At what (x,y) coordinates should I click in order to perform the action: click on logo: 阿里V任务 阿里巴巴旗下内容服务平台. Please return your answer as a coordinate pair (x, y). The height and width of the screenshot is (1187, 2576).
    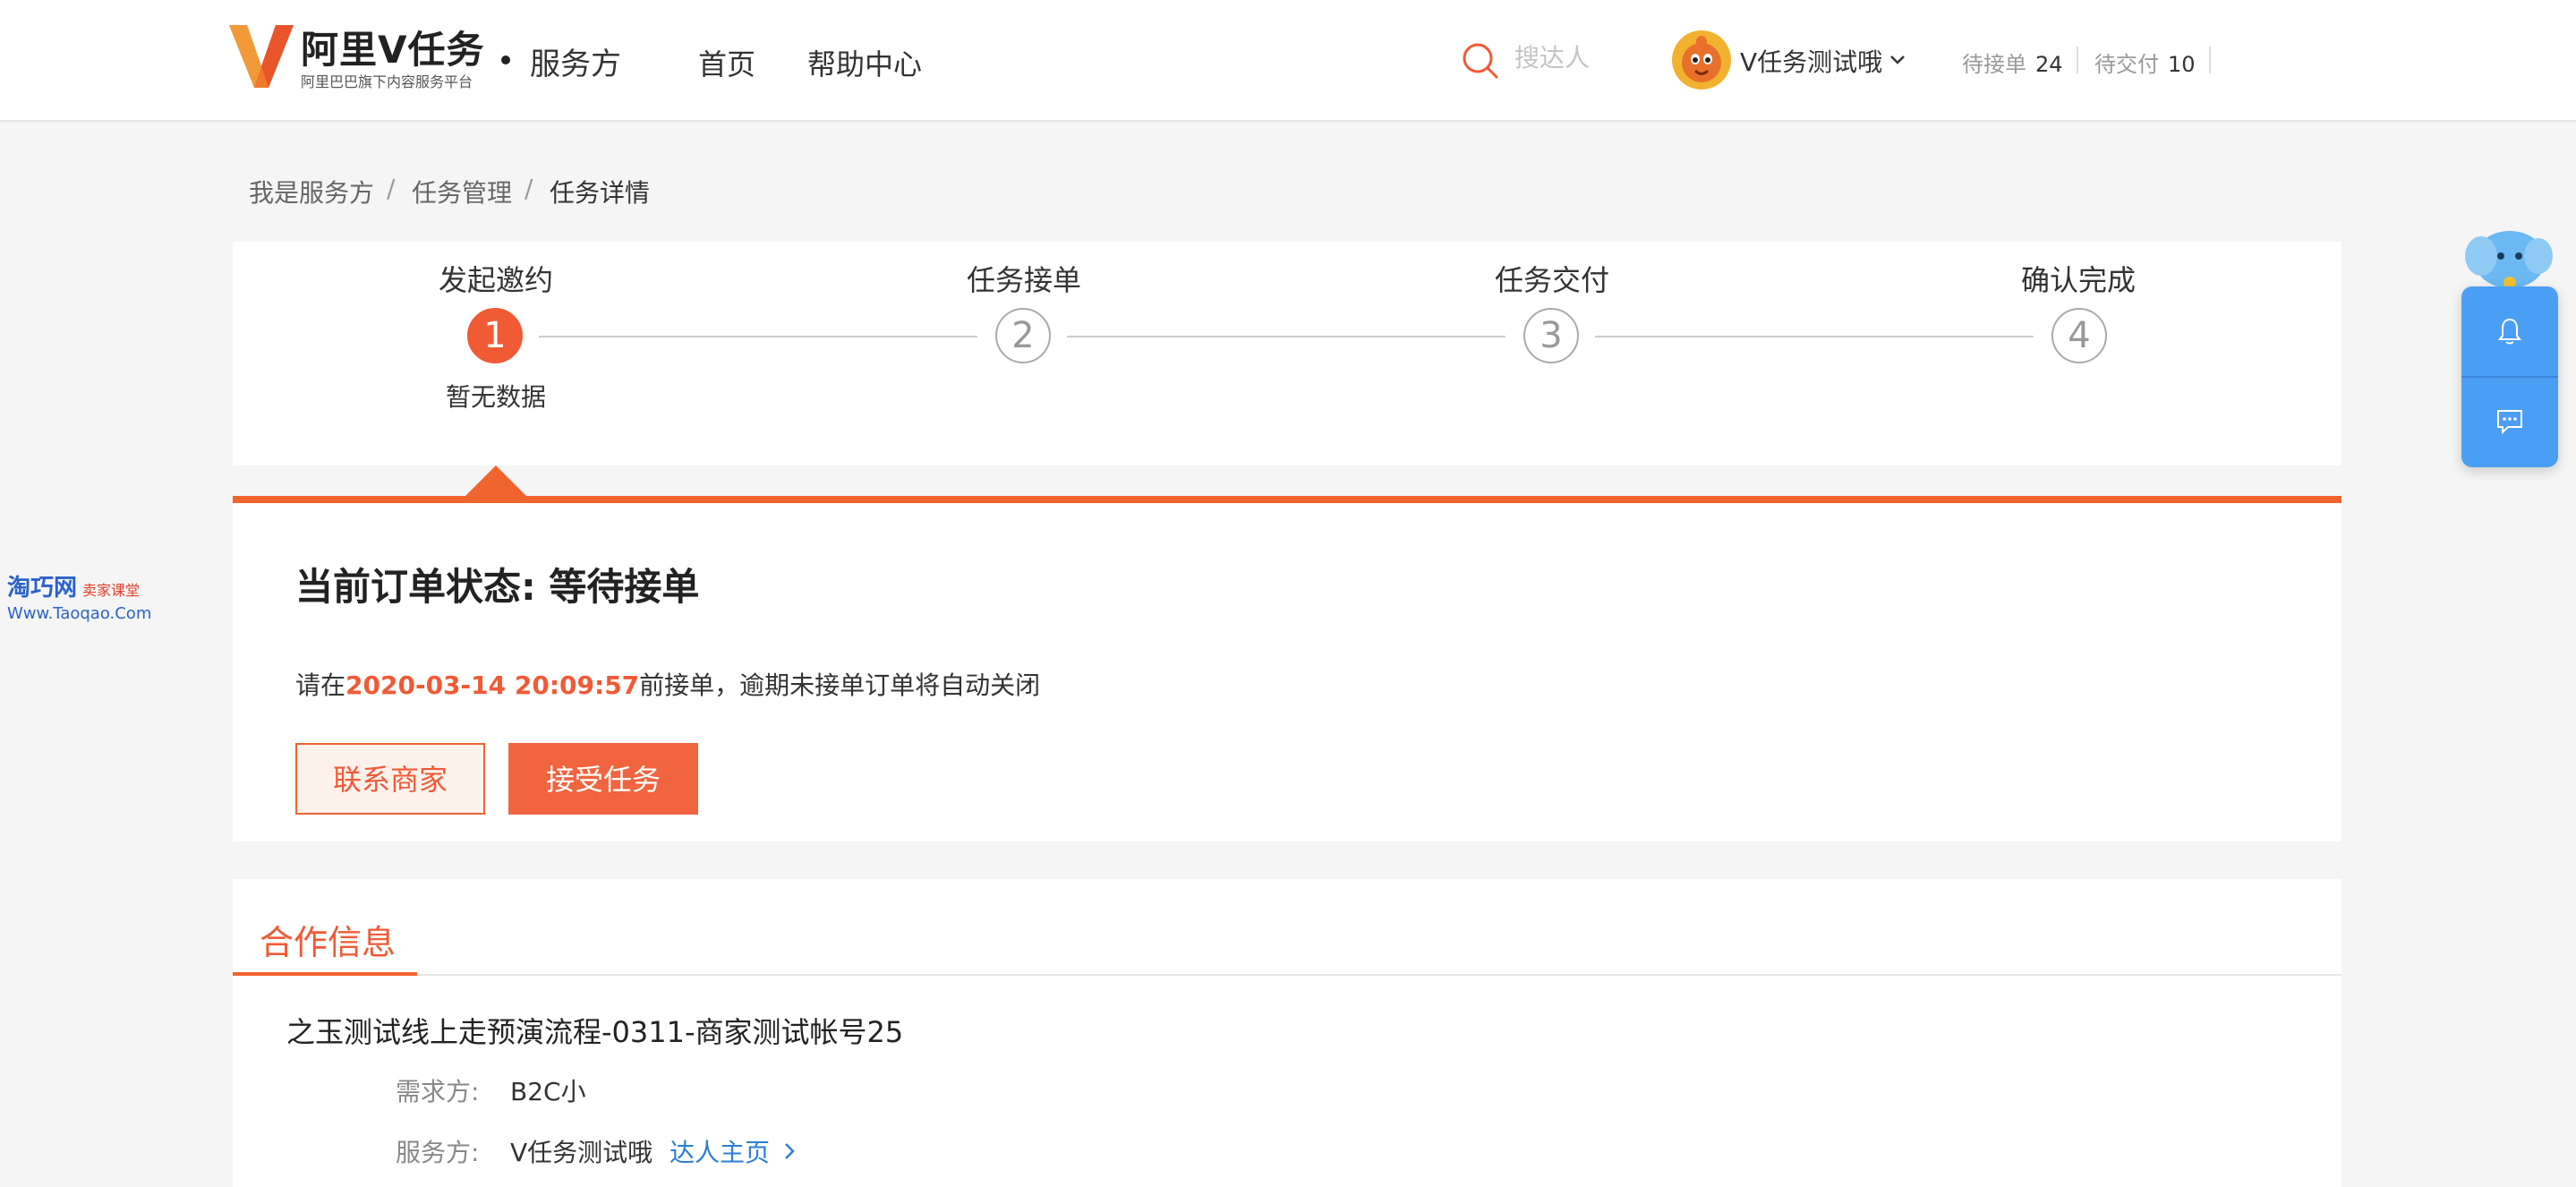
    Looking at the image, I should click on (377, 59).